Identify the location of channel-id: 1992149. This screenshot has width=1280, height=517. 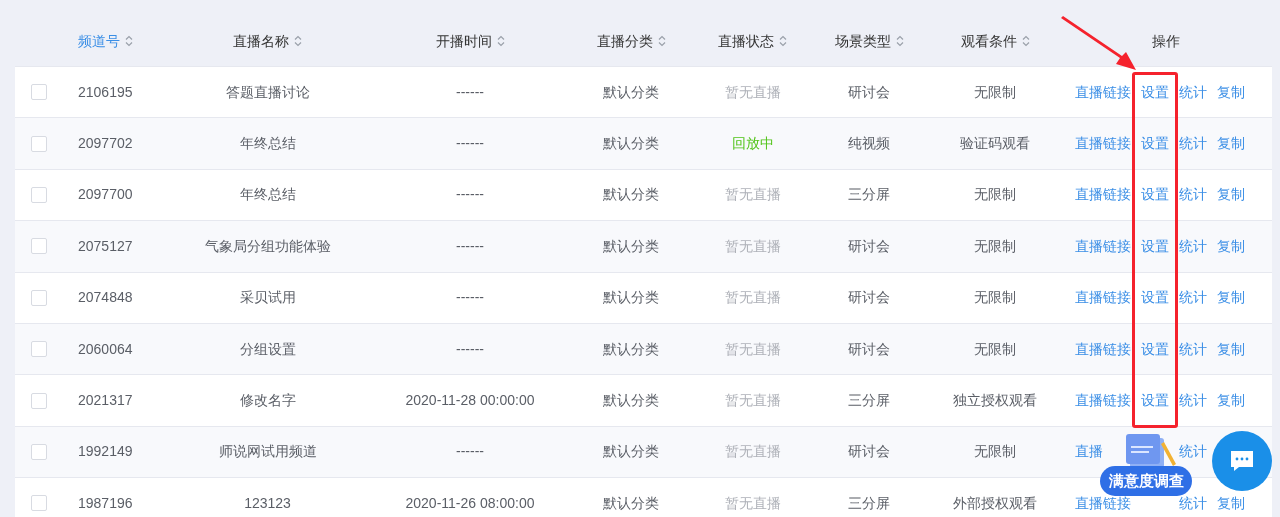
(105, 452).